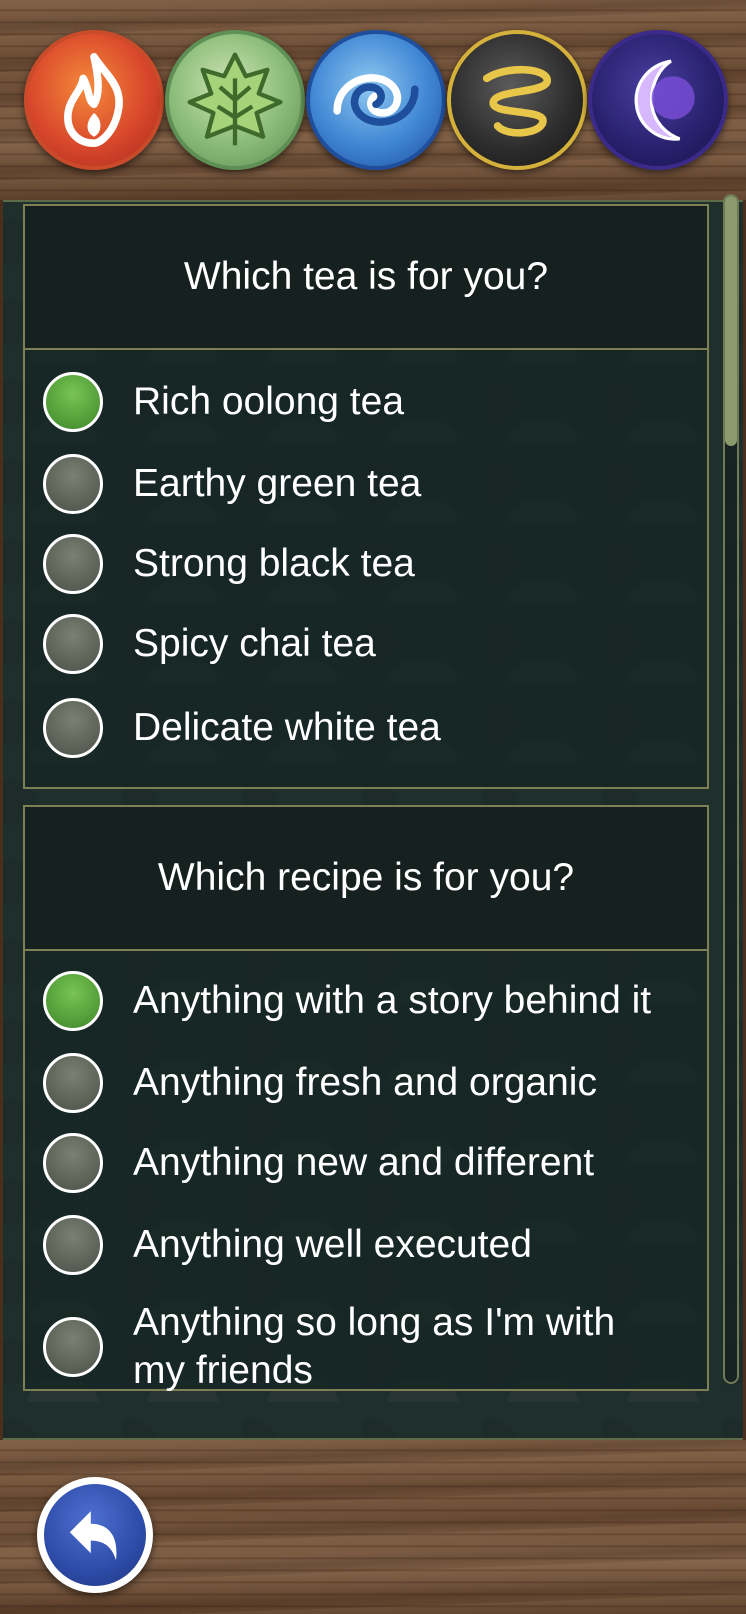  I want to click on water-element-button, so click(376, 100).